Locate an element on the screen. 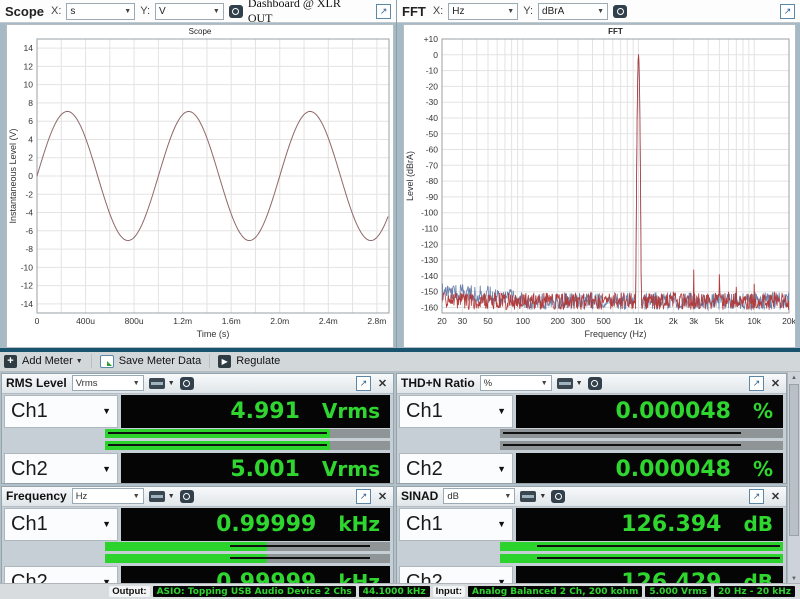 The image size is (800, 599). sample-rate-badge: 44.1000 kHz is located at coordinates (394, 592).